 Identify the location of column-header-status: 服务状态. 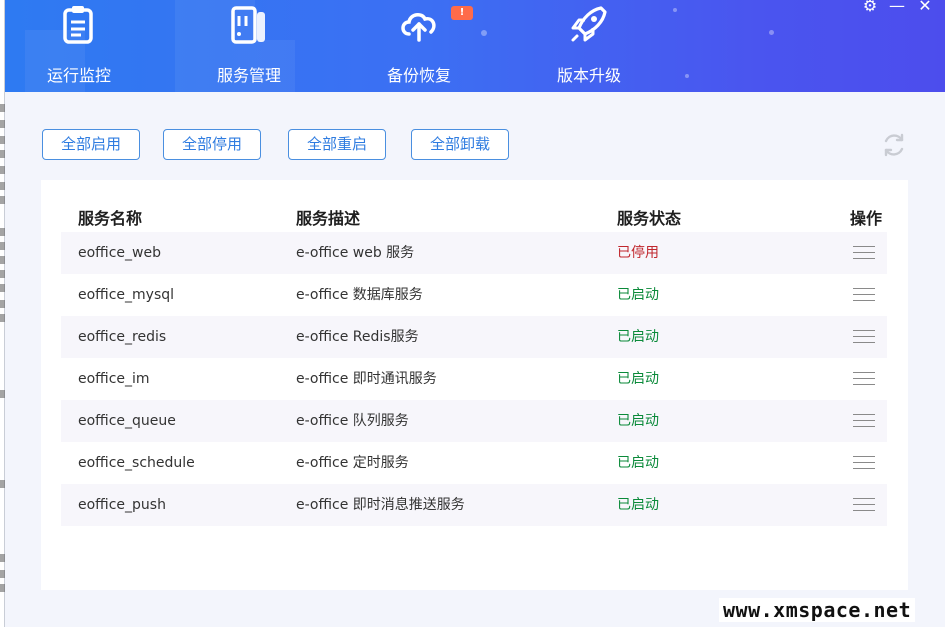
(649, 218).